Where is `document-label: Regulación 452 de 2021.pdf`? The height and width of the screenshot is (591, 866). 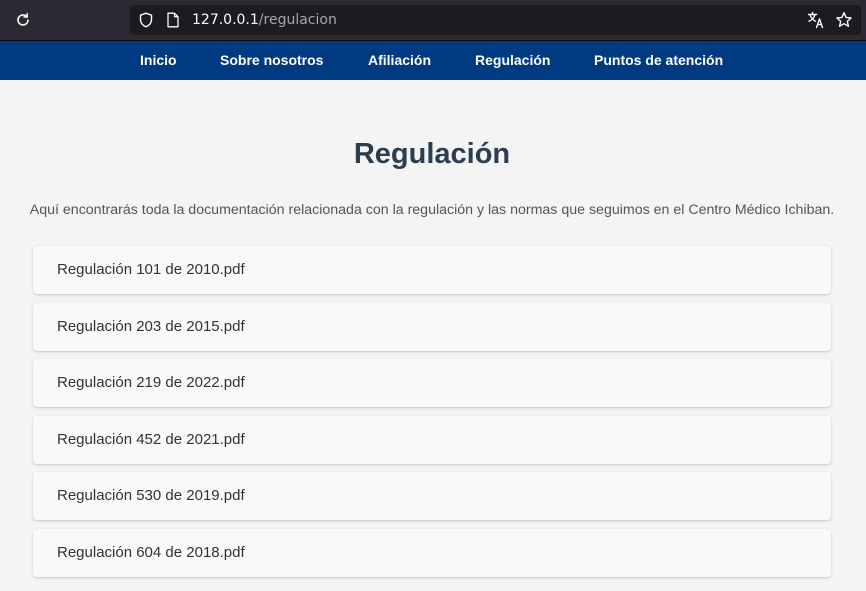
document-label: Regulación 452 de 2021.pdf is located at coordinates (151, 440).